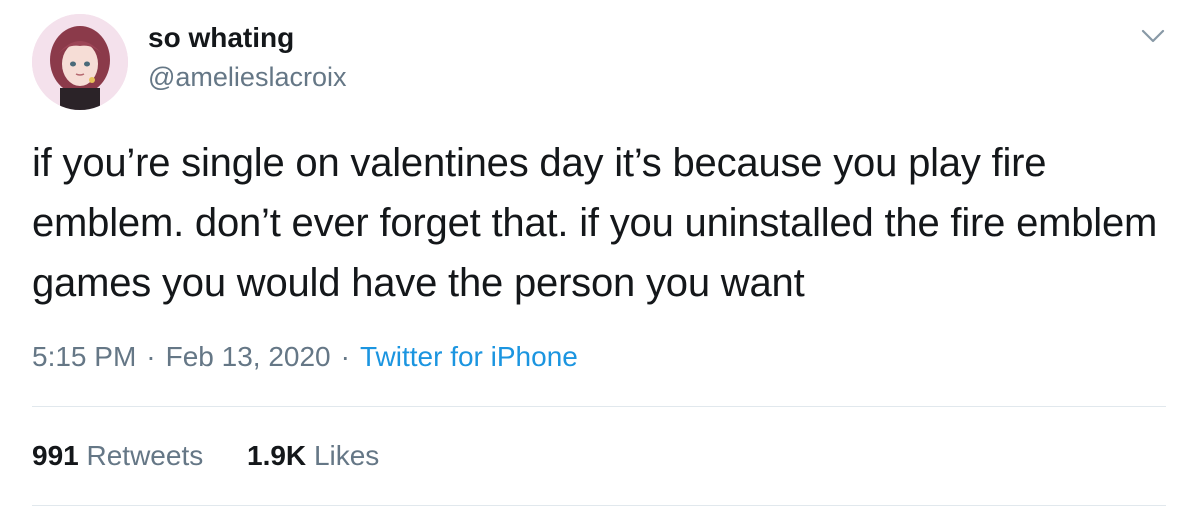 This screenshot has width=1200, height=508. I want to click on tweet-source-link: Twitter for iPhone, so click(469, 356).